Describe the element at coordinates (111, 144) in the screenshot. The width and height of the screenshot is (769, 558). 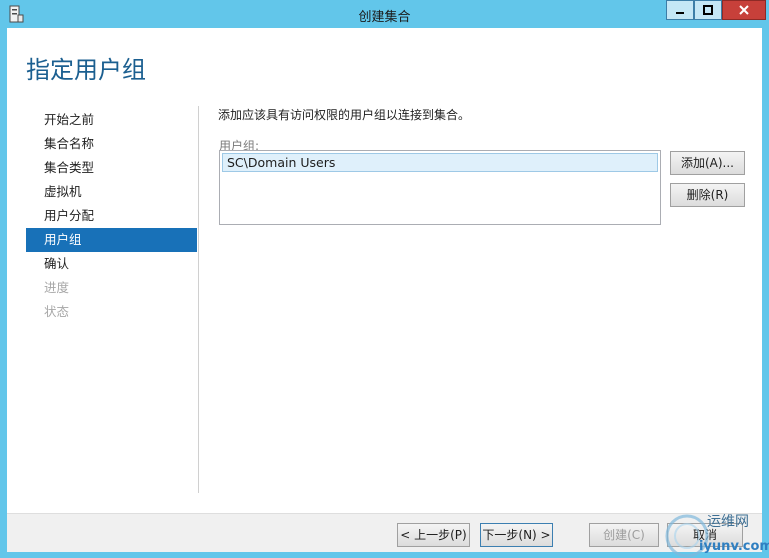
I see `step-collection-name: 集合名称` at that location.